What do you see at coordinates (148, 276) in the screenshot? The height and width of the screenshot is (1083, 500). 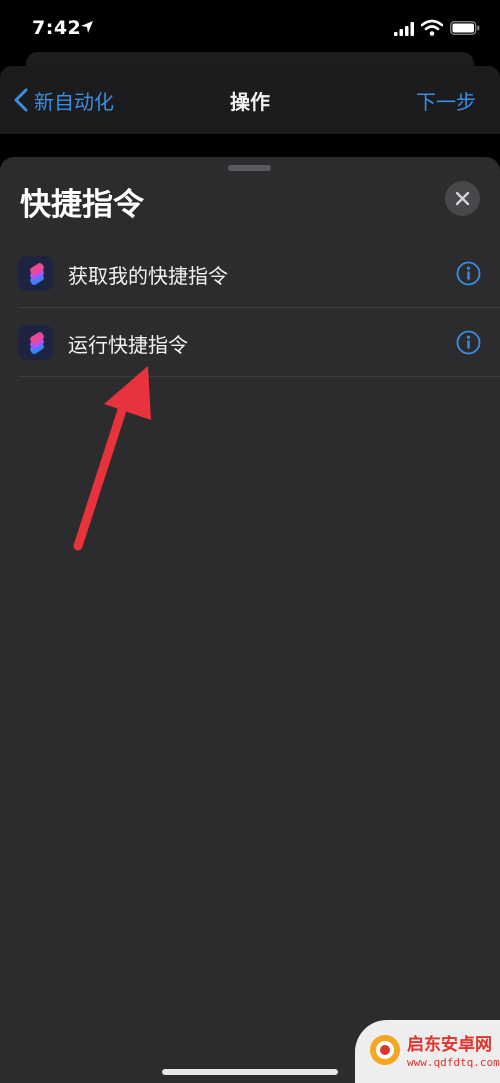 I see `list-item-label: 获取我的快捷指令` at bounding box center [148, 276].